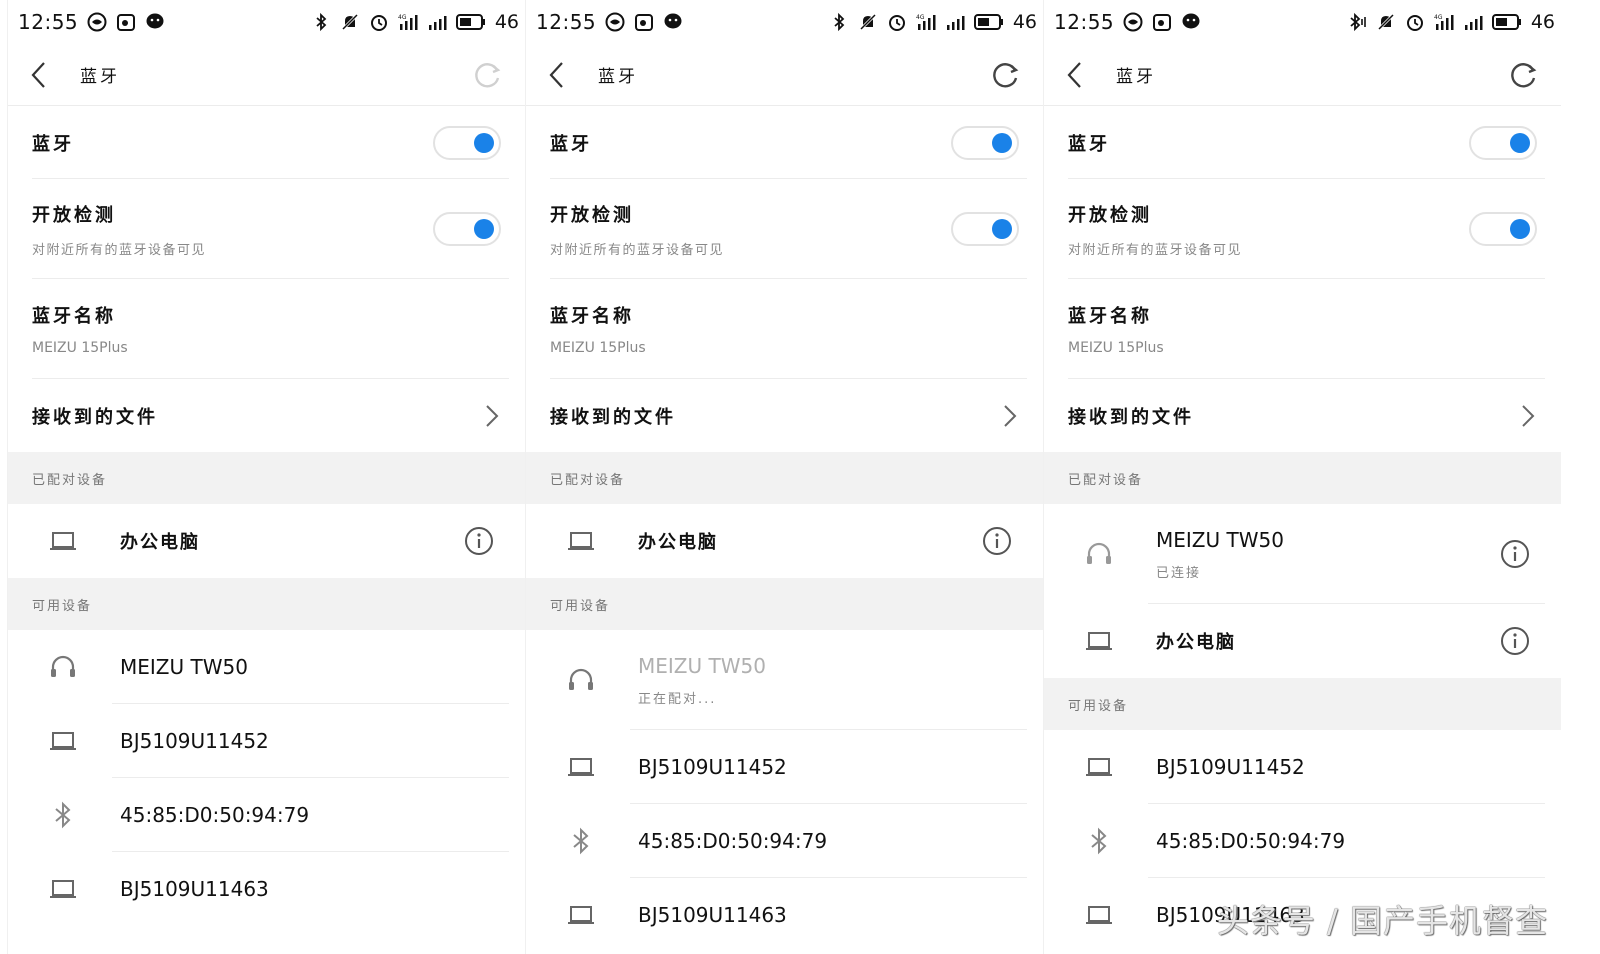 This screenshot has width=1600, height=954. What do you see at coordinates (1357, 22) in the screenshot?
I see `bluetooth-connected-icon` at bounding box center [1357, 22].